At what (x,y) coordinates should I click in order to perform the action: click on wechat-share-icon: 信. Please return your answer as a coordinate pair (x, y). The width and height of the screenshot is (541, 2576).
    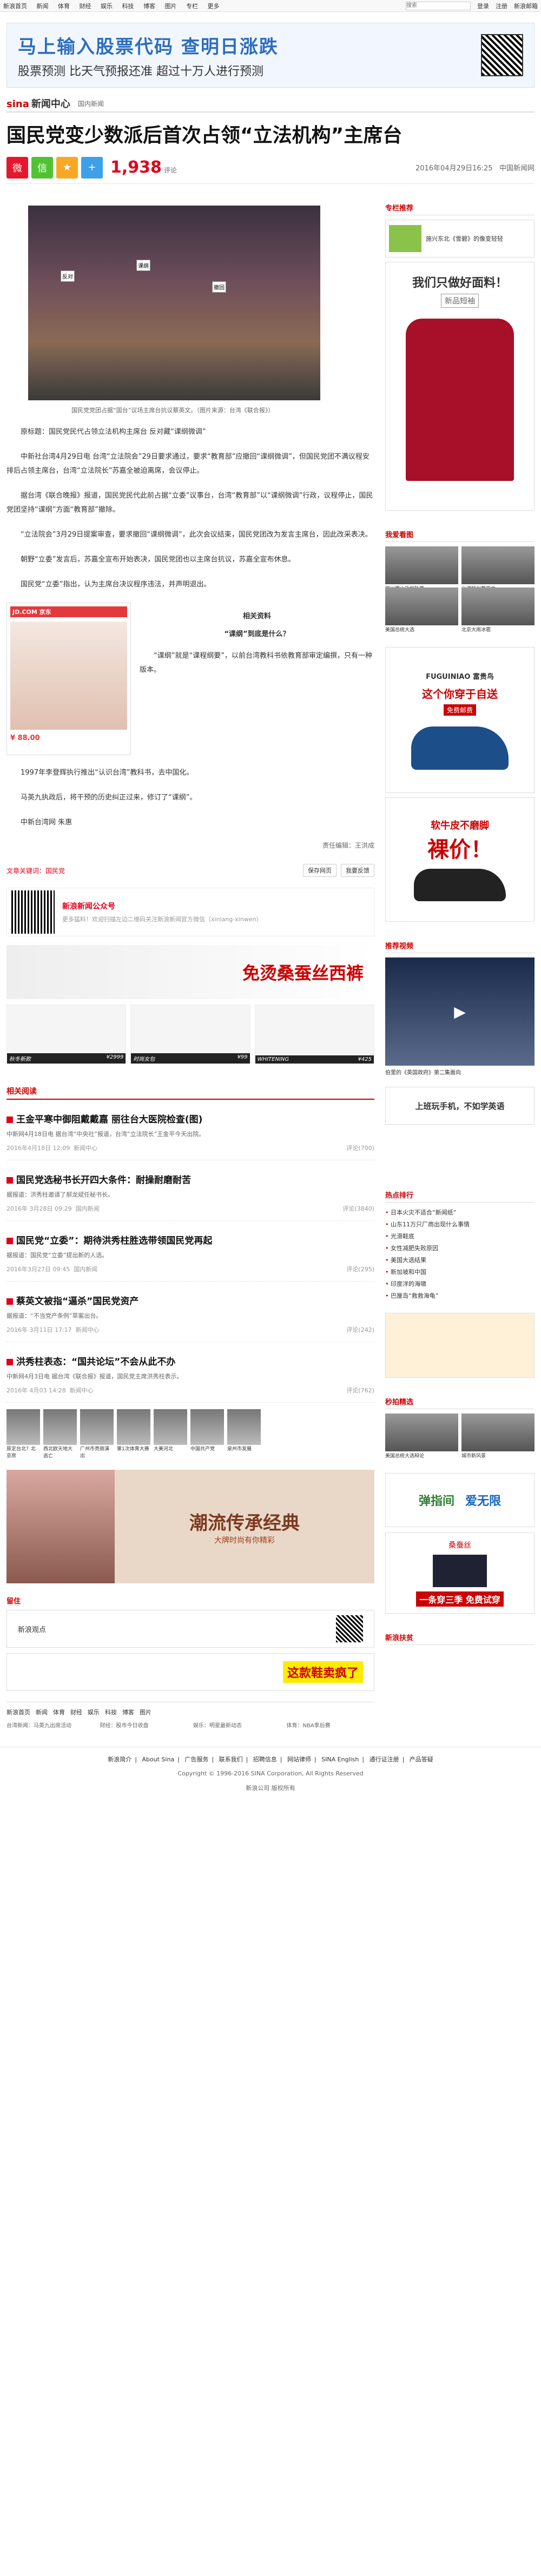
    Looking at the image, I should click on (42, 167).